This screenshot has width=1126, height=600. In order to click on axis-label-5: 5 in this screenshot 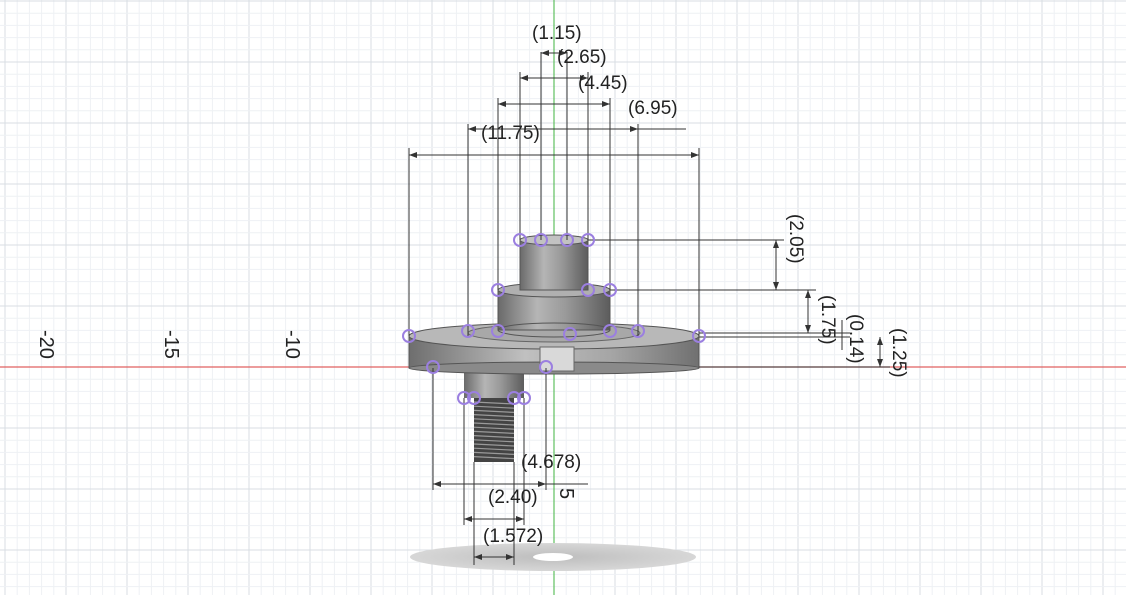, I will do `click(566, 493)`.